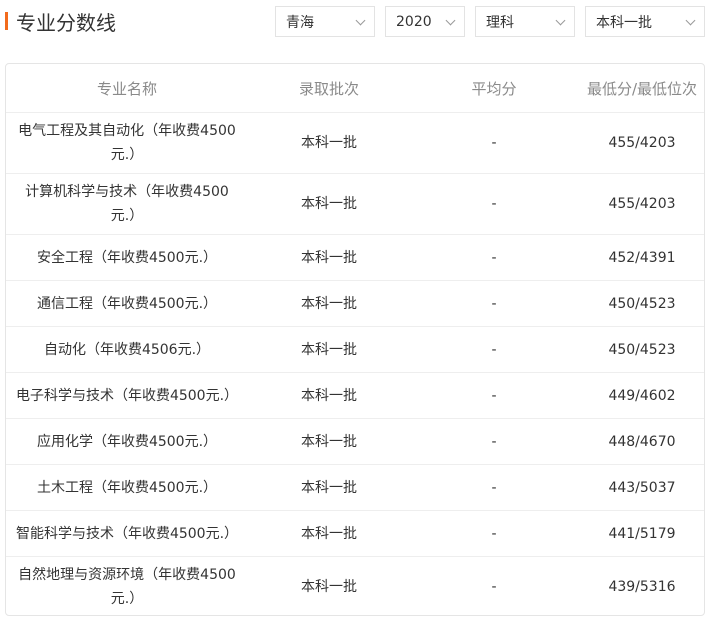 The width and height of the screenshot is (711, 622). I want to click on table-row: 自然地理与资源环境（年收费4500元.） 本科一批 - 439/5316, so click(355, 586).